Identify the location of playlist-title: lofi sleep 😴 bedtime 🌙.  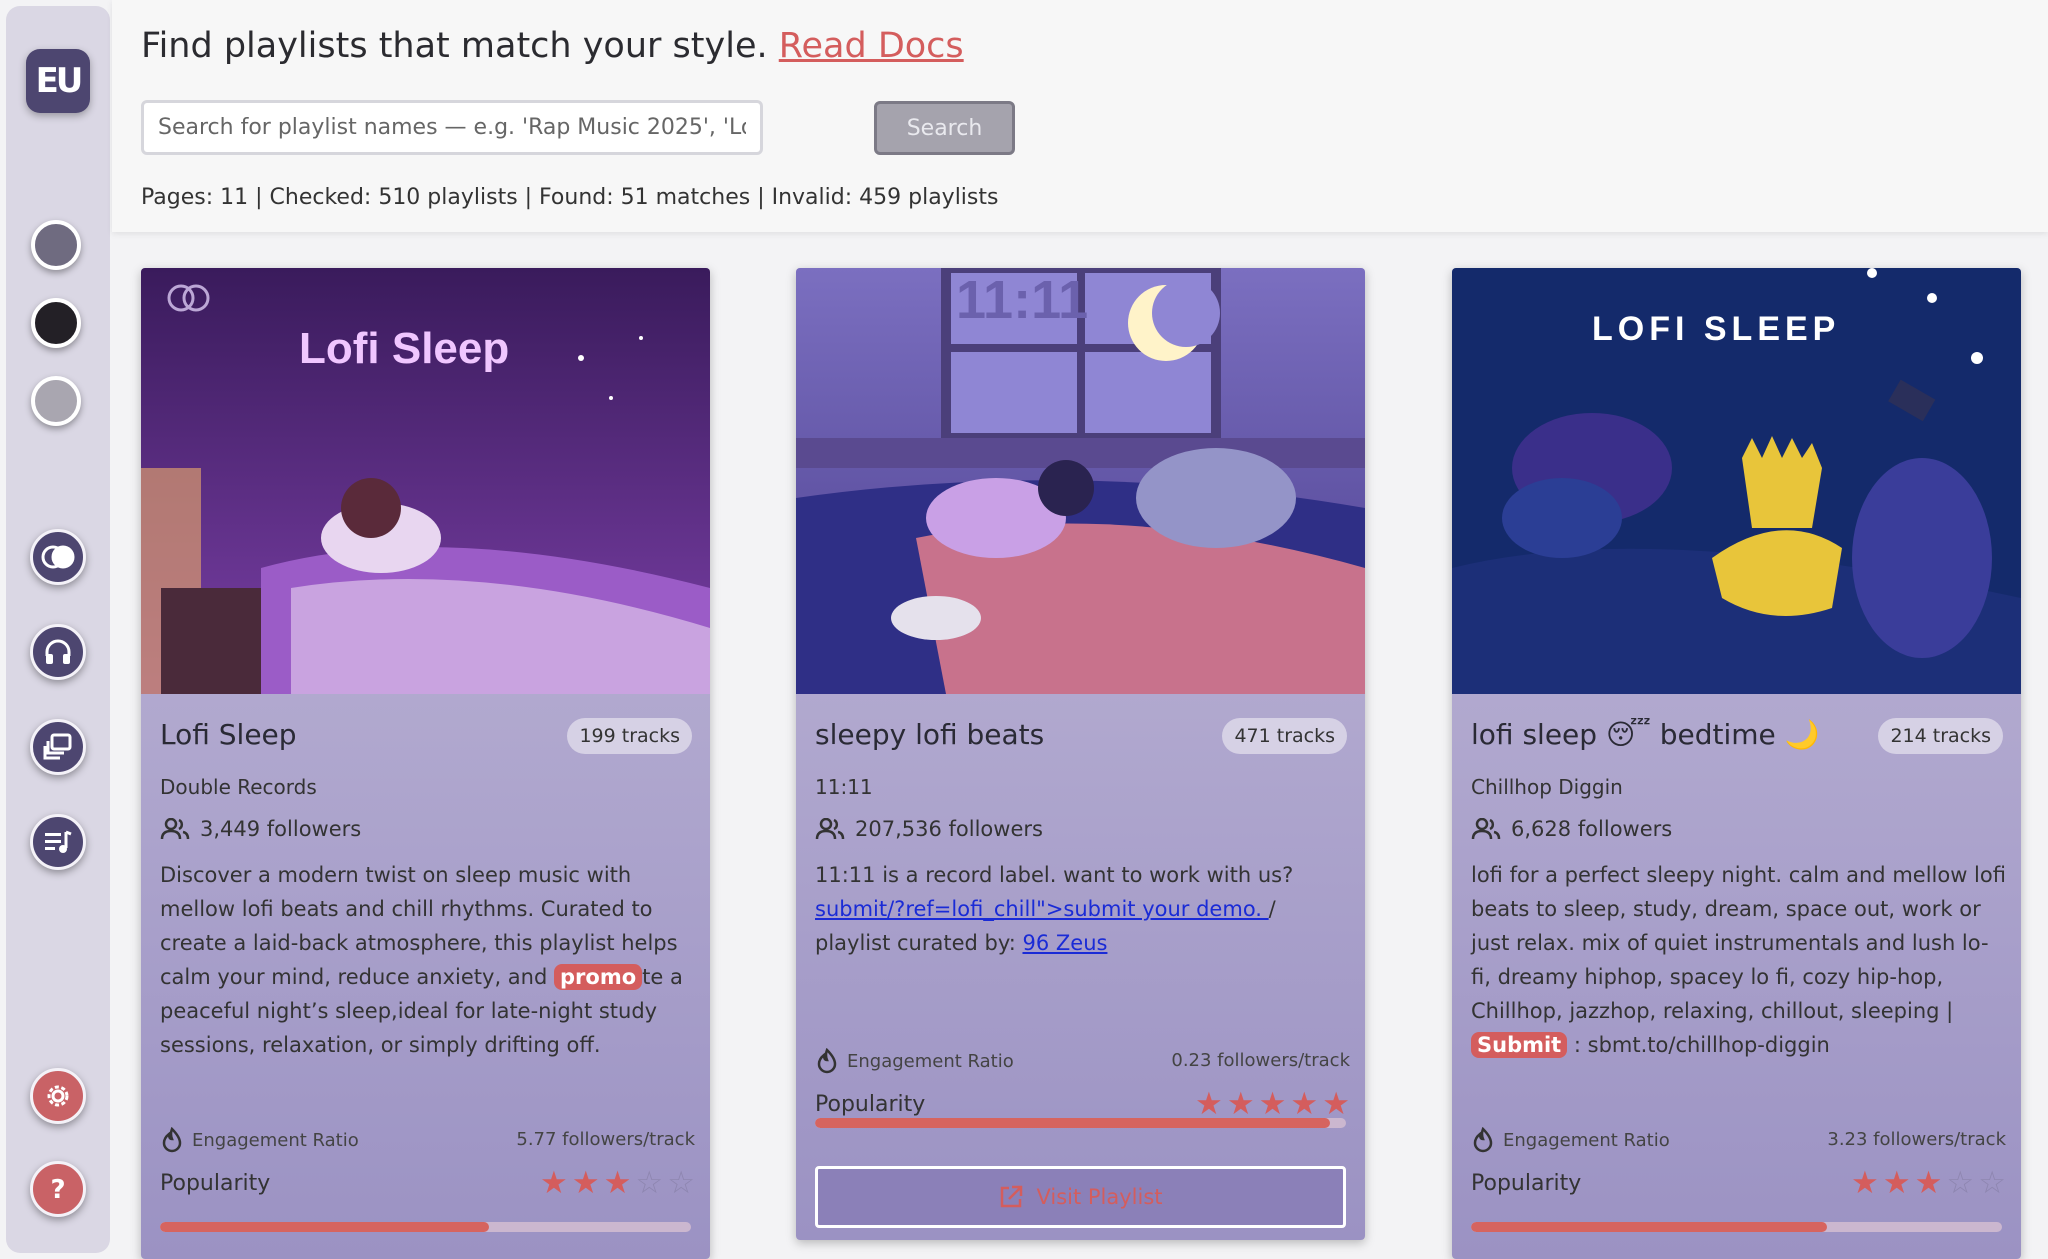
(1645, 734).